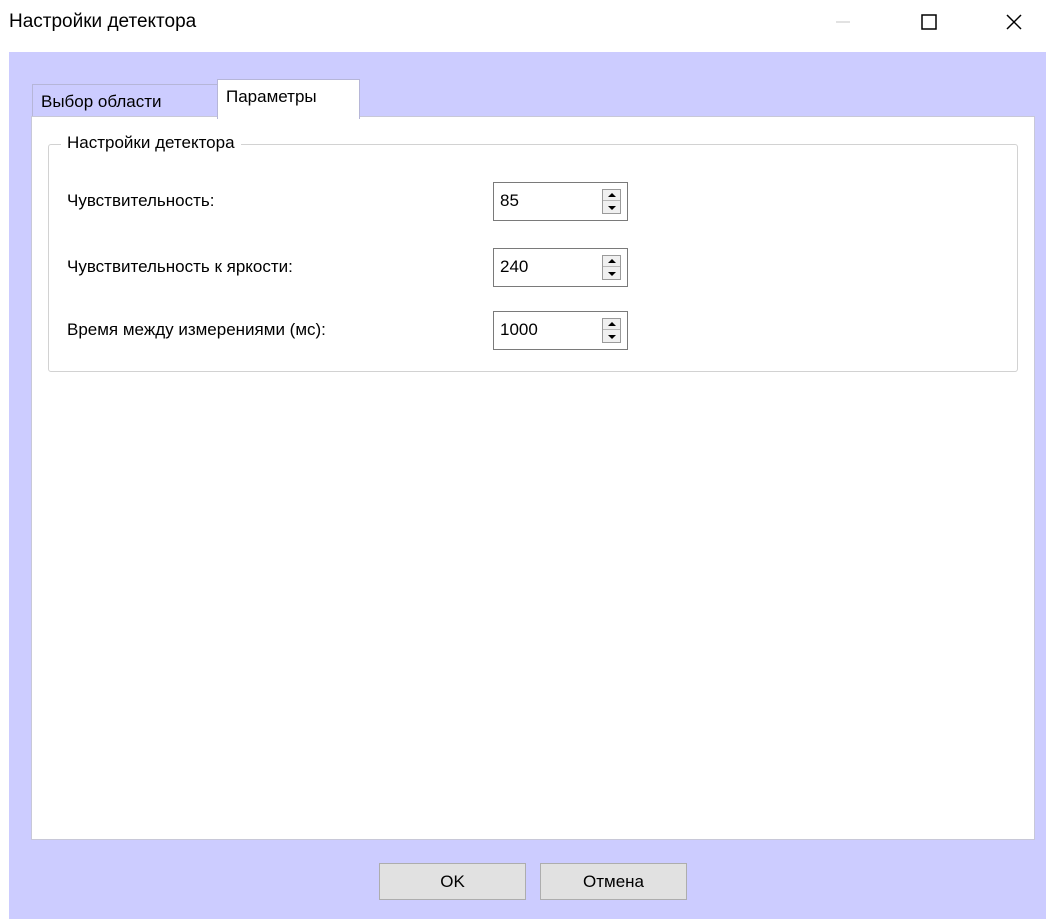 The image size is (1046, 919). What do you see at coordinates (141, 200) in the screenshot?
I see `sensitivity-label: Чувствительность:` at bounding box center [141, 200].